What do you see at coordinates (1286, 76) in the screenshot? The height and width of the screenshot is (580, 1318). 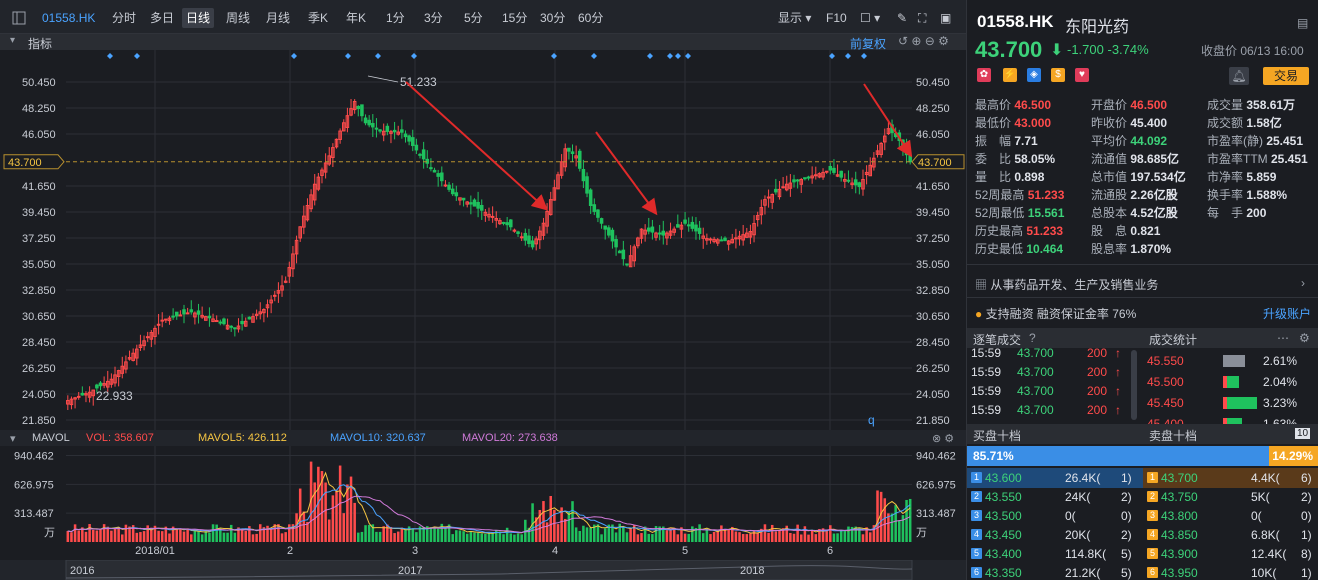 I see `trade-button: 交易` at bounding box center [1286, 76].